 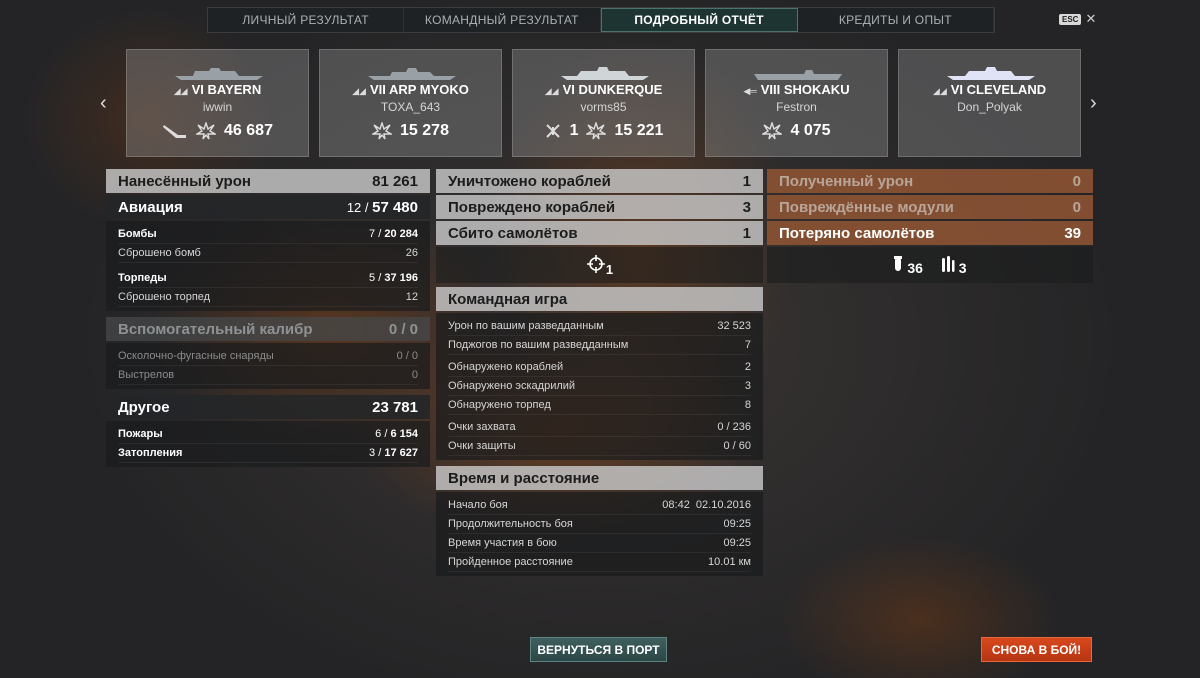 What do you see at coordinates (524, 478) in the screenshot?
I see `time-distance-title: Время и расстояние` at bounding box center [524, 478].